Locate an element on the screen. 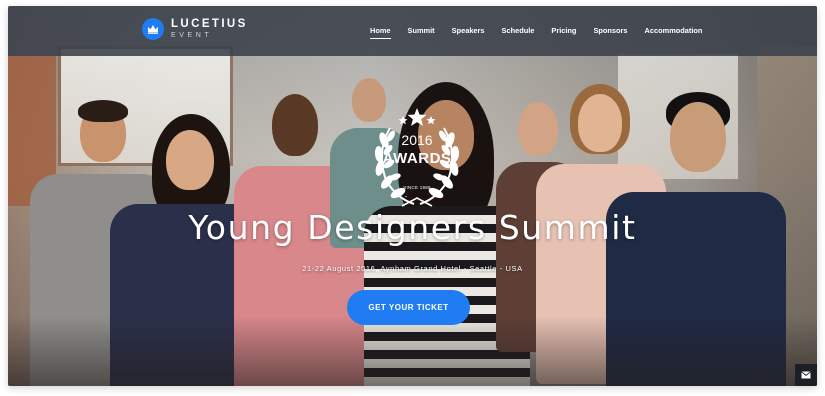 The width and height of the screenshot is (825, 396). awards-badge: 2016 AWARDS SINCE 1988 is located at coordinates (417, 160).